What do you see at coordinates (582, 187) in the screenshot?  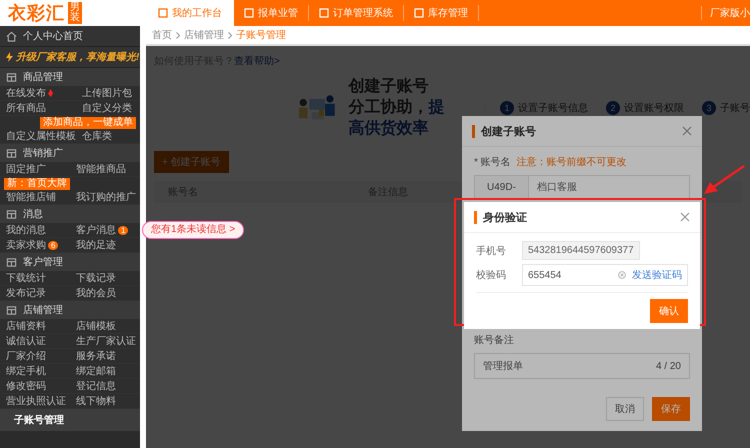 I see `account-name-field: U49D- 档口客服` at bounding box center [582, 187].